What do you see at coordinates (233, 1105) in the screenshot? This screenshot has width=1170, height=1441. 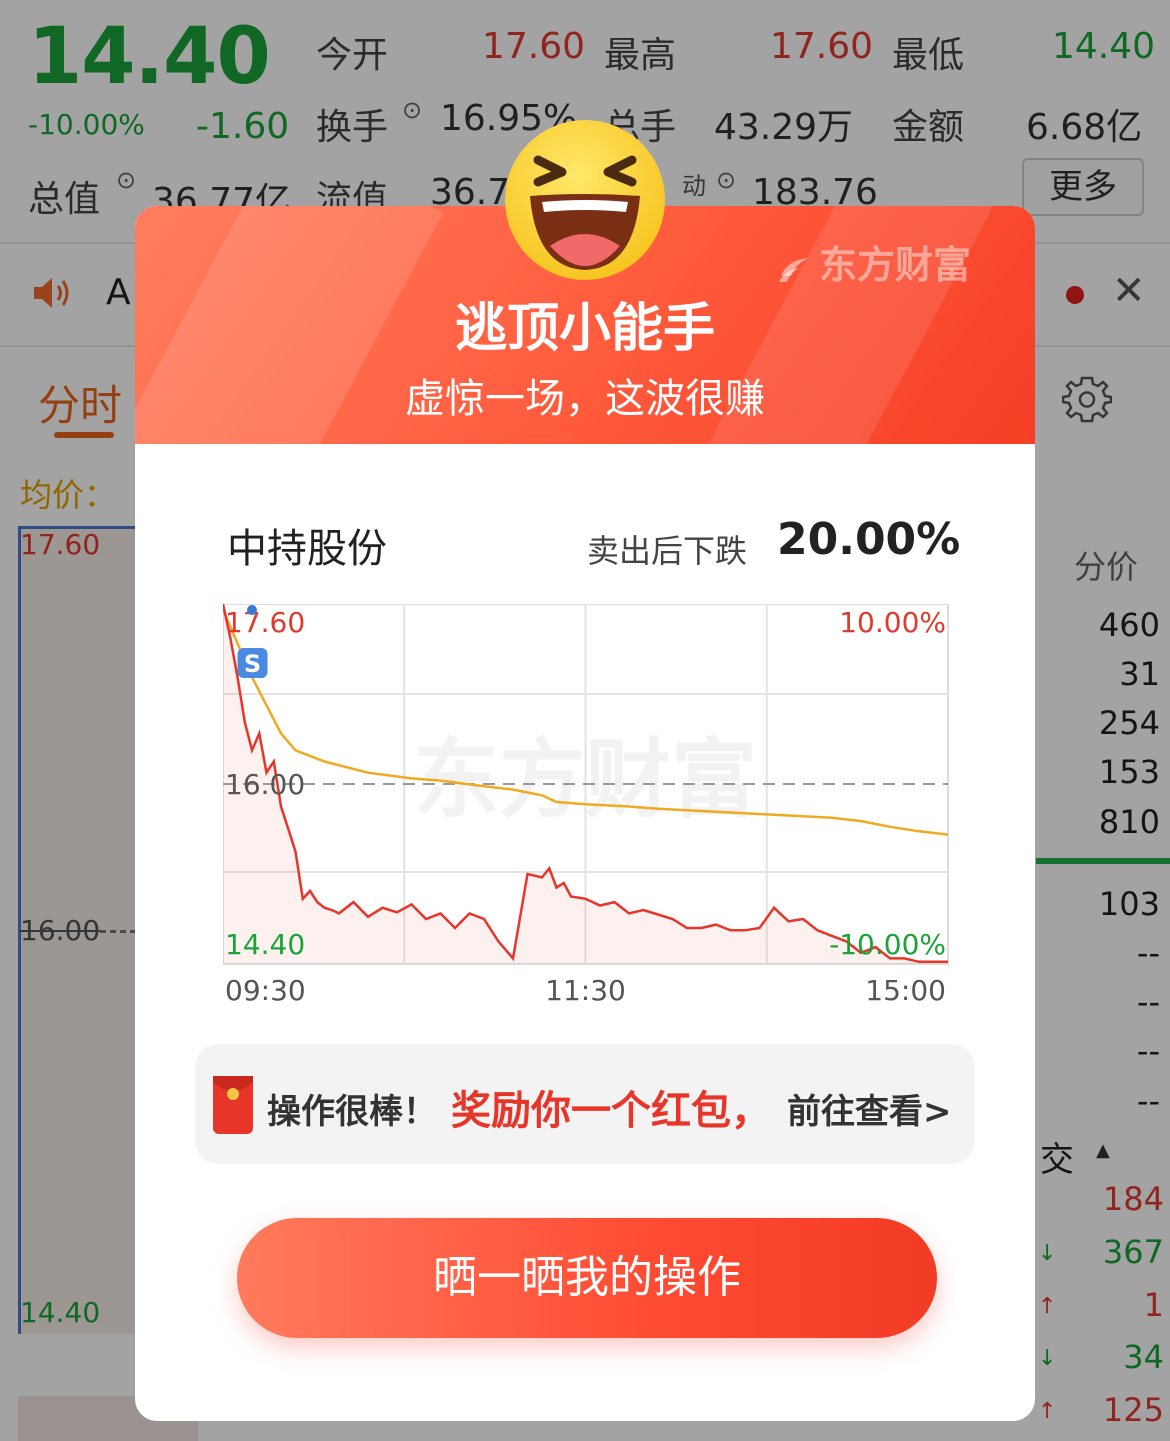 I see `red-envelope-icon` at bounding box center [233, 1105].